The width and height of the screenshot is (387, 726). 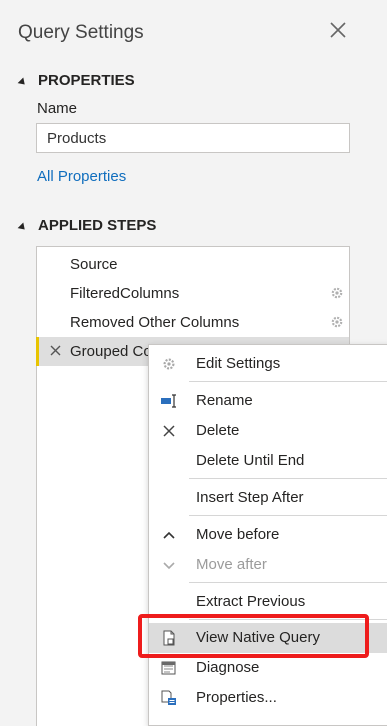 What do you see at coordinates (338, 30) in the screenshot?
I see `close-icon` at bounding box center [338, 30].